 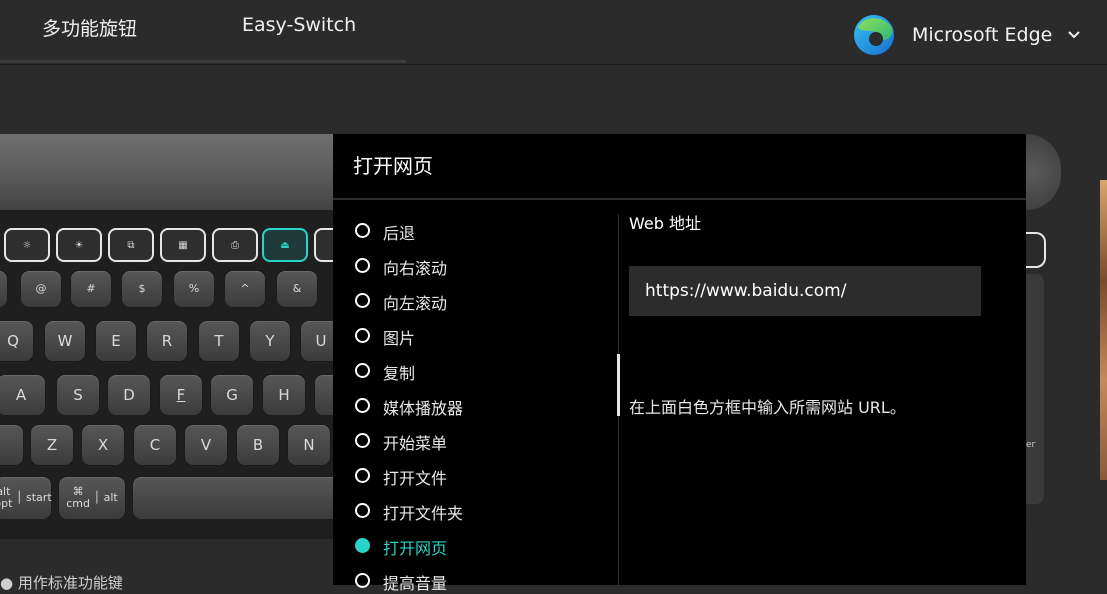 I want to click on fkey-f6-highlighted: ⏏, so click(x=285, y=245).